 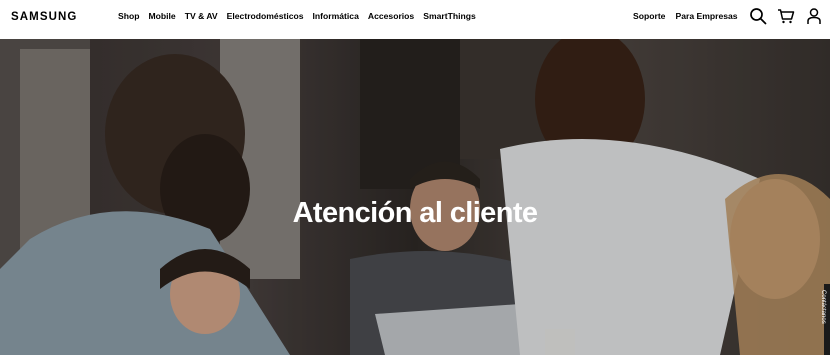 I want to click on nav-item-soporte: Soporte, so click(x=649, y=16).